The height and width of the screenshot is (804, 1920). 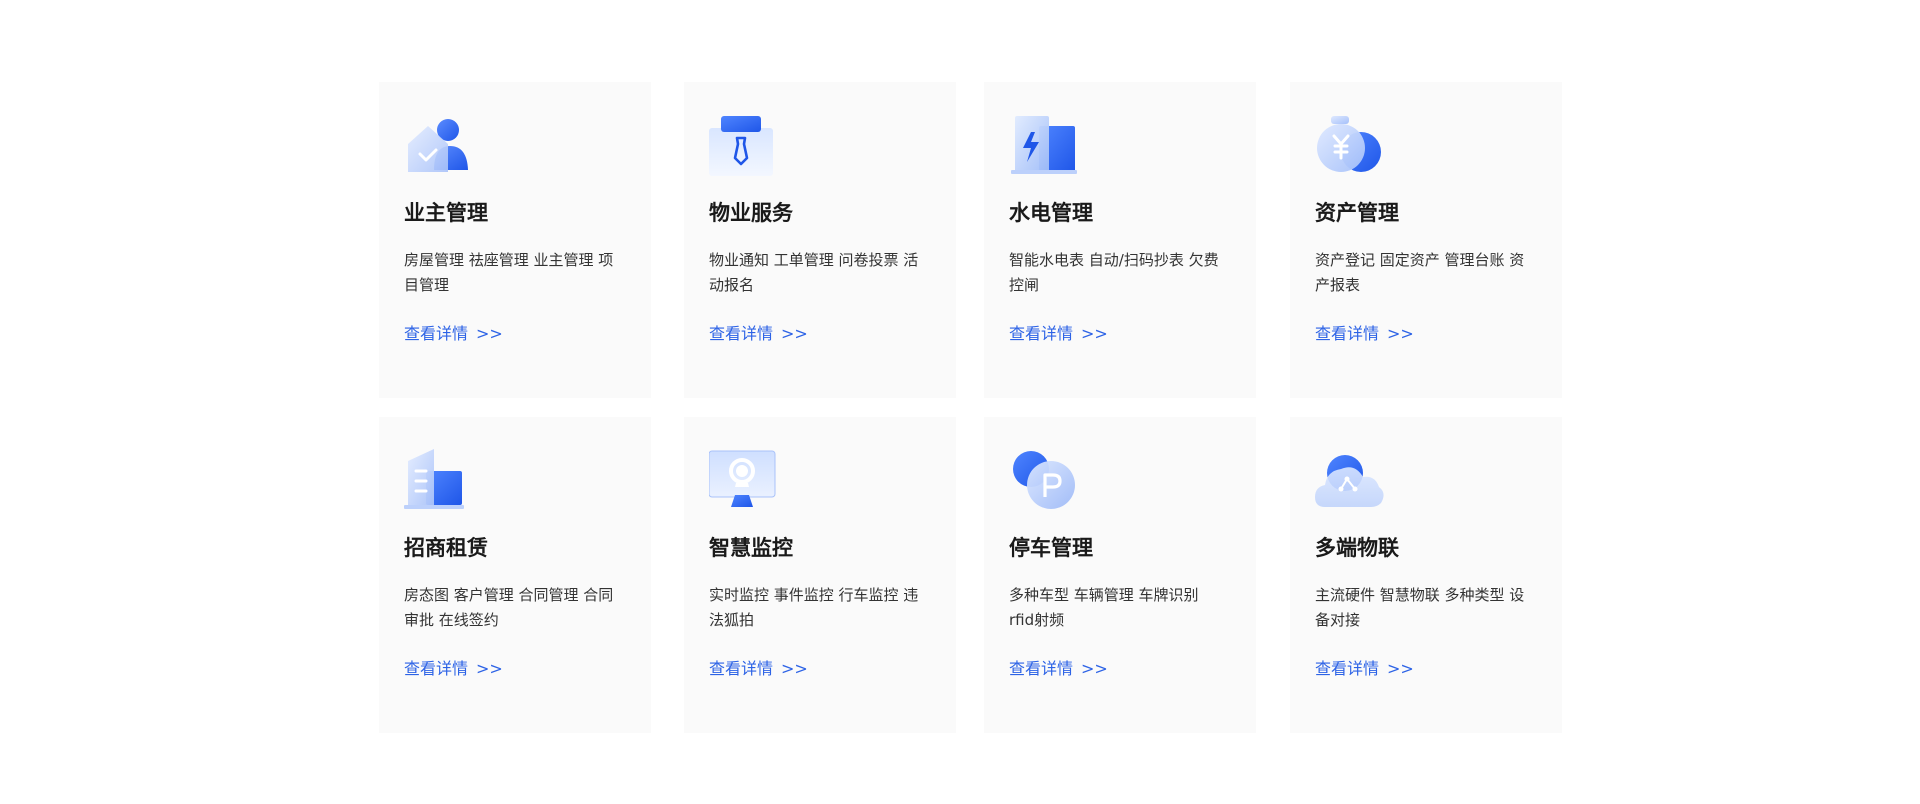 What do you see at coordinates (744, 146) in the screenshot?
I see `staff-tie-icon` at bounding box center [744, 146].